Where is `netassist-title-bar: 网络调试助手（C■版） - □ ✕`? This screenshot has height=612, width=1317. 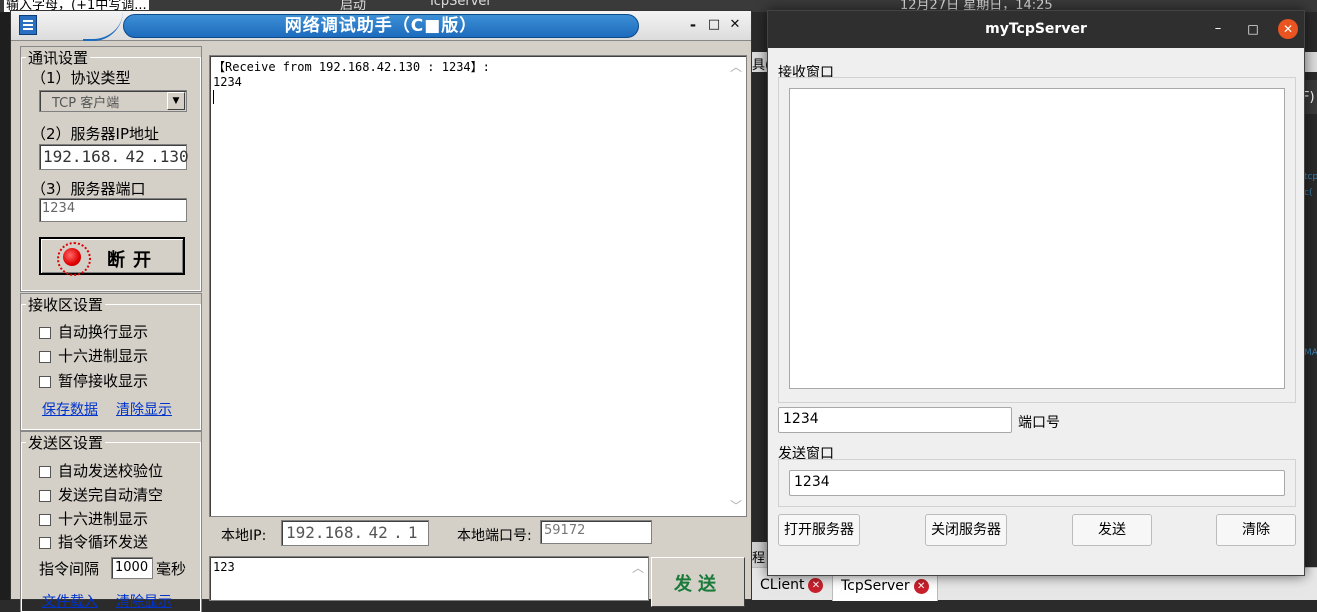 netassist-title-bar: 网络调试助手（C■版） - □ ✕ is located at coordinates (381, 26).